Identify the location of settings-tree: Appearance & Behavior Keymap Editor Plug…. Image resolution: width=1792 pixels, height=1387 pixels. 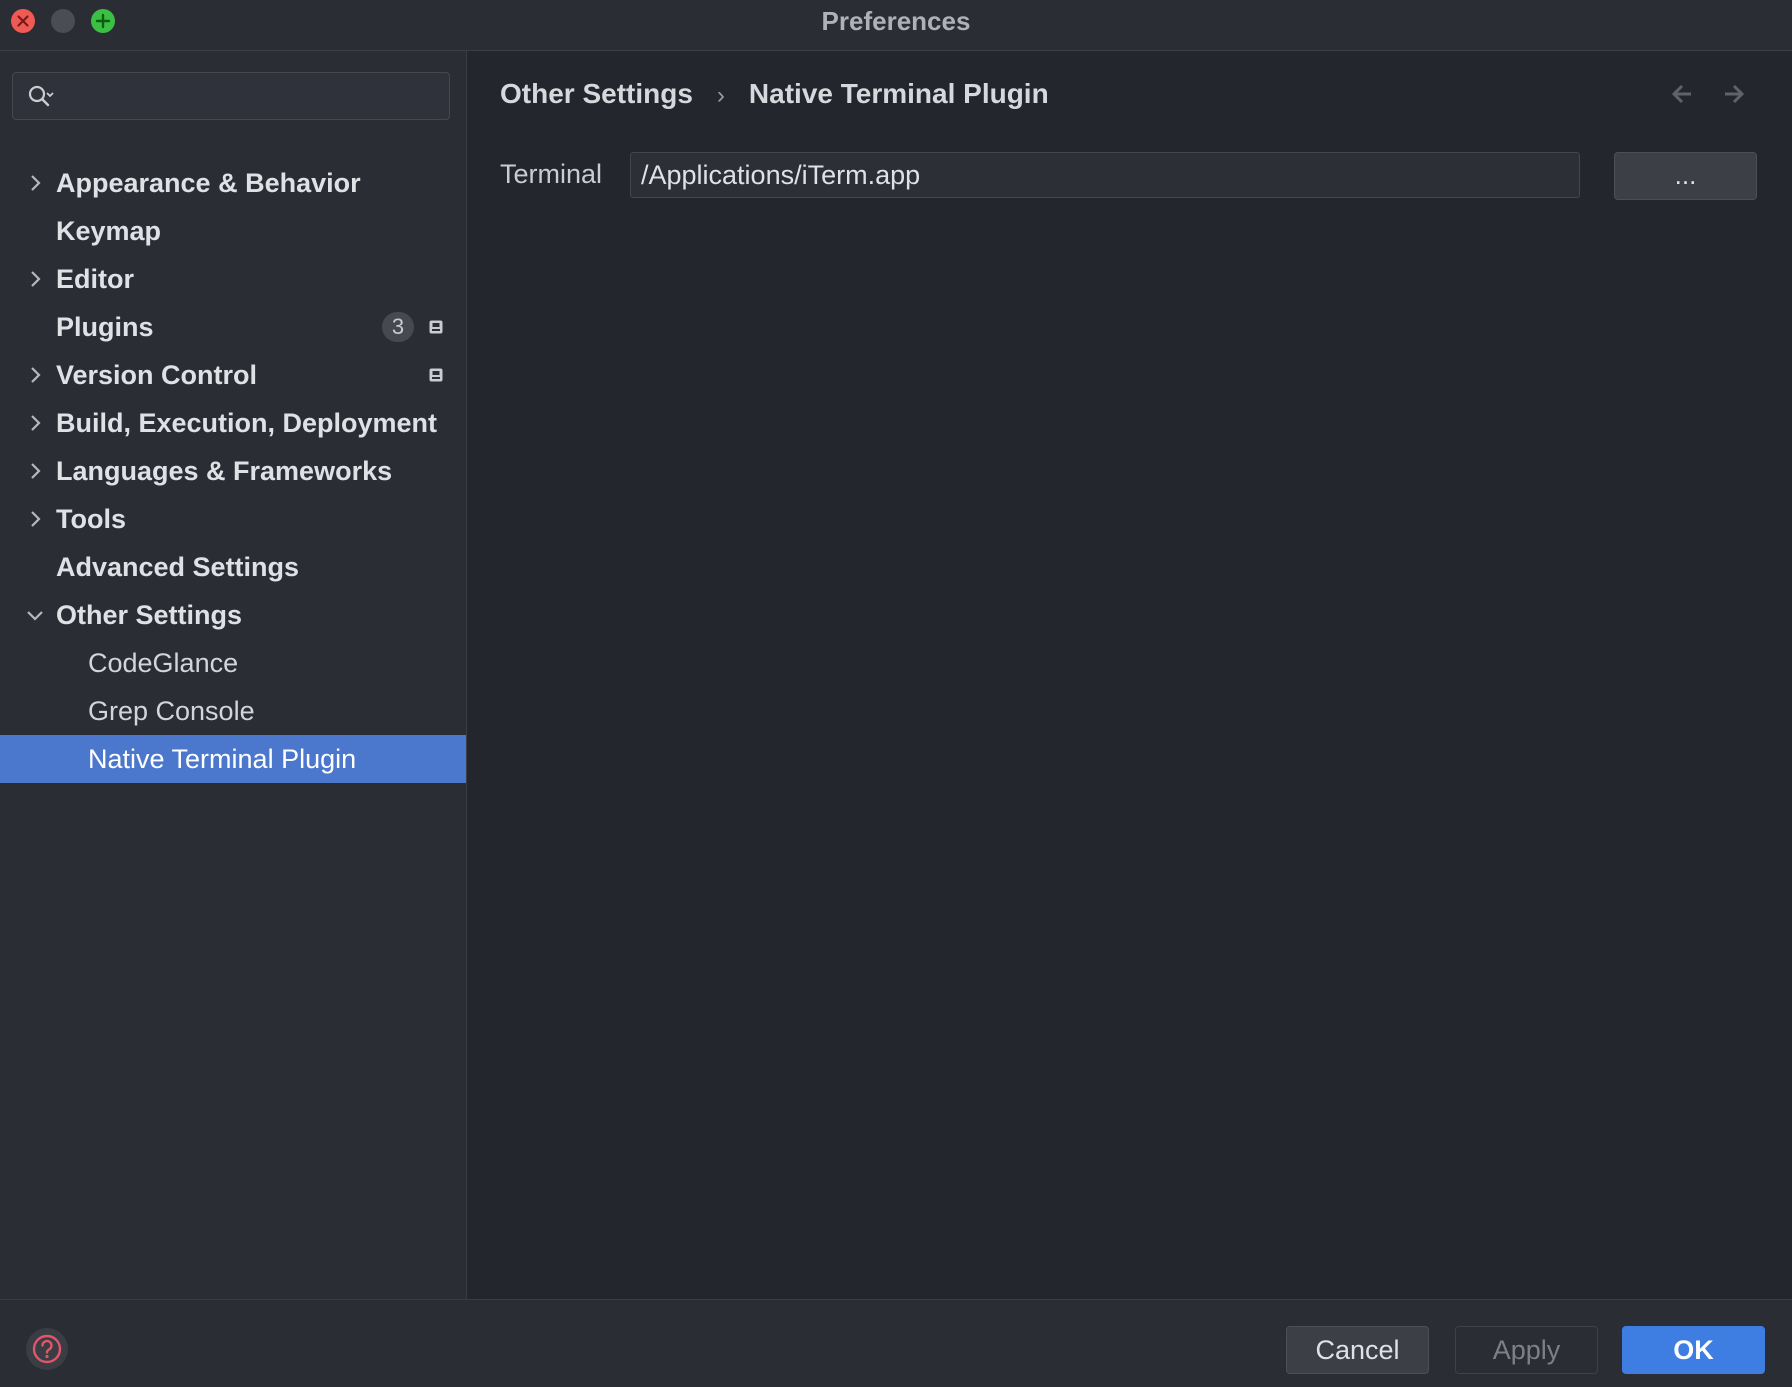
(233, 471).